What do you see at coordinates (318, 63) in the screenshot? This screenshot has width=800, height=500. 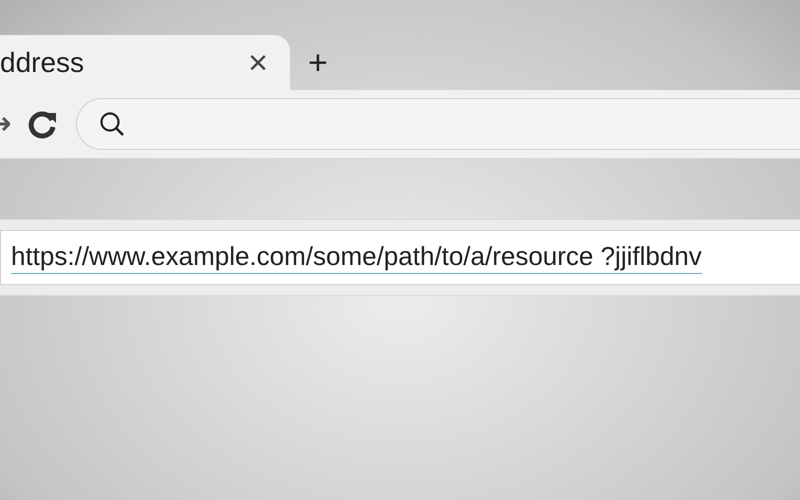 I see `new-tab-button: +` at bounding box center [318, 63].